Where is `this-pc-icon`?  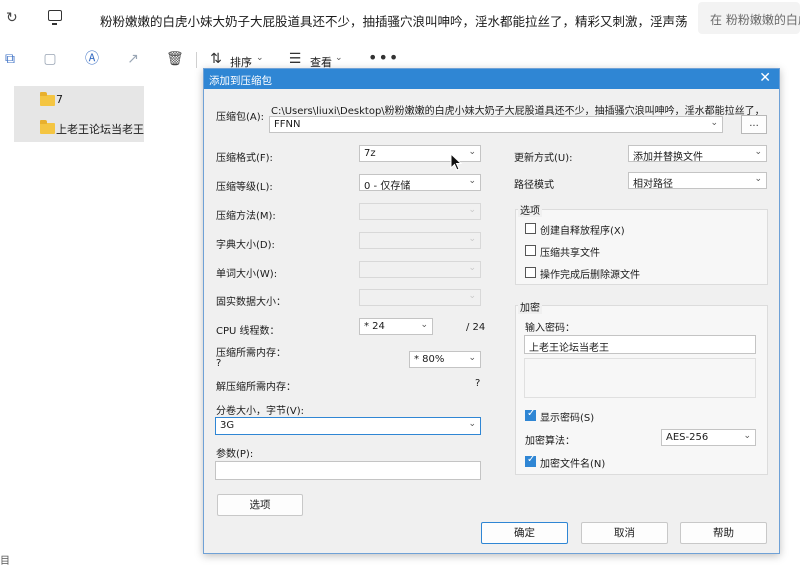
this-pc-icon is located at coordinates (55, 17).